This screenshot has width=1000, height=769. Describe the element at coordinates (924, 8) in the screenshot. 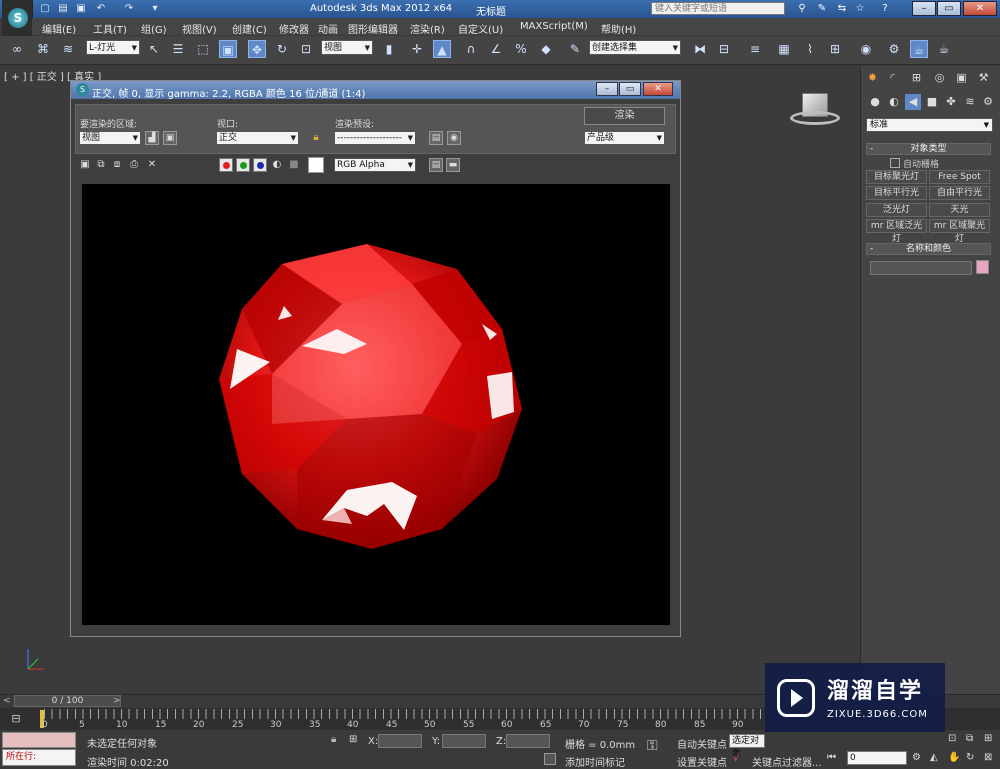

I see `minimize-button: –` at that location.